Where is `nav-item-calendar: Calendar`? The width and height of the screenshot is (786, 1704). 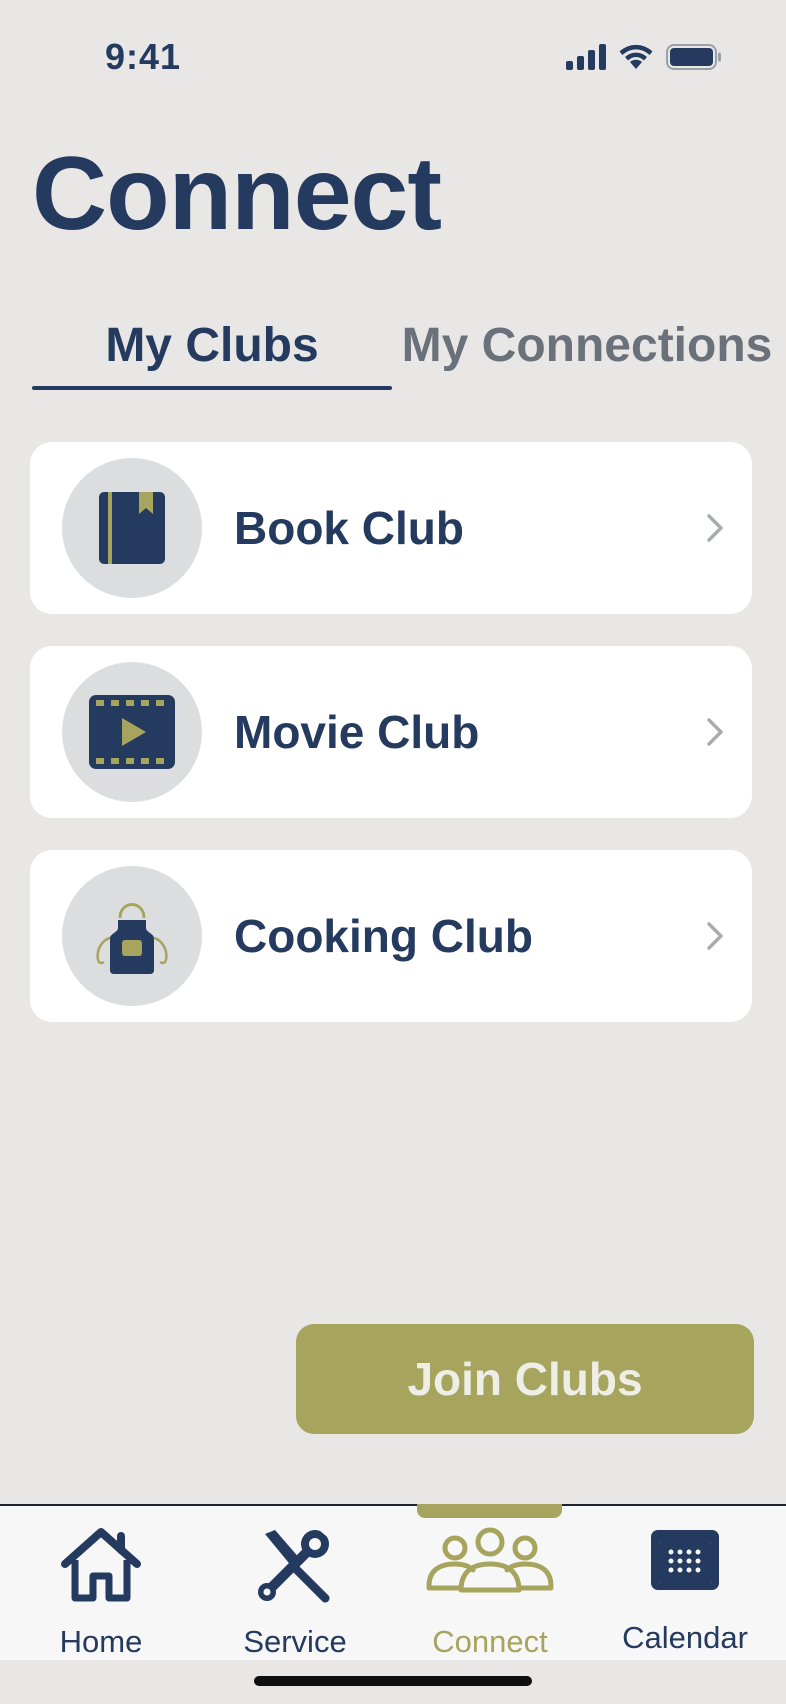 nav-item-calendar: Calendar is located at coordinates (685, 1586).